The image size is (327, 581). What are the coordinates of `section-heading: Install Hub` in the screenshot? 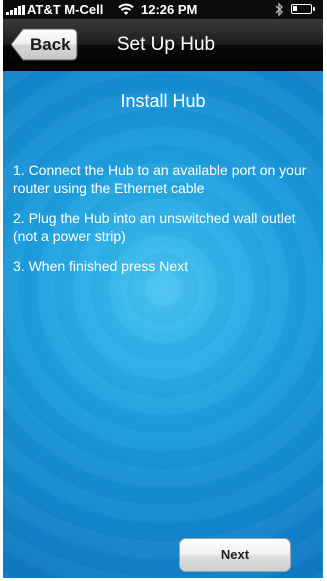 It's located at (163, 101).